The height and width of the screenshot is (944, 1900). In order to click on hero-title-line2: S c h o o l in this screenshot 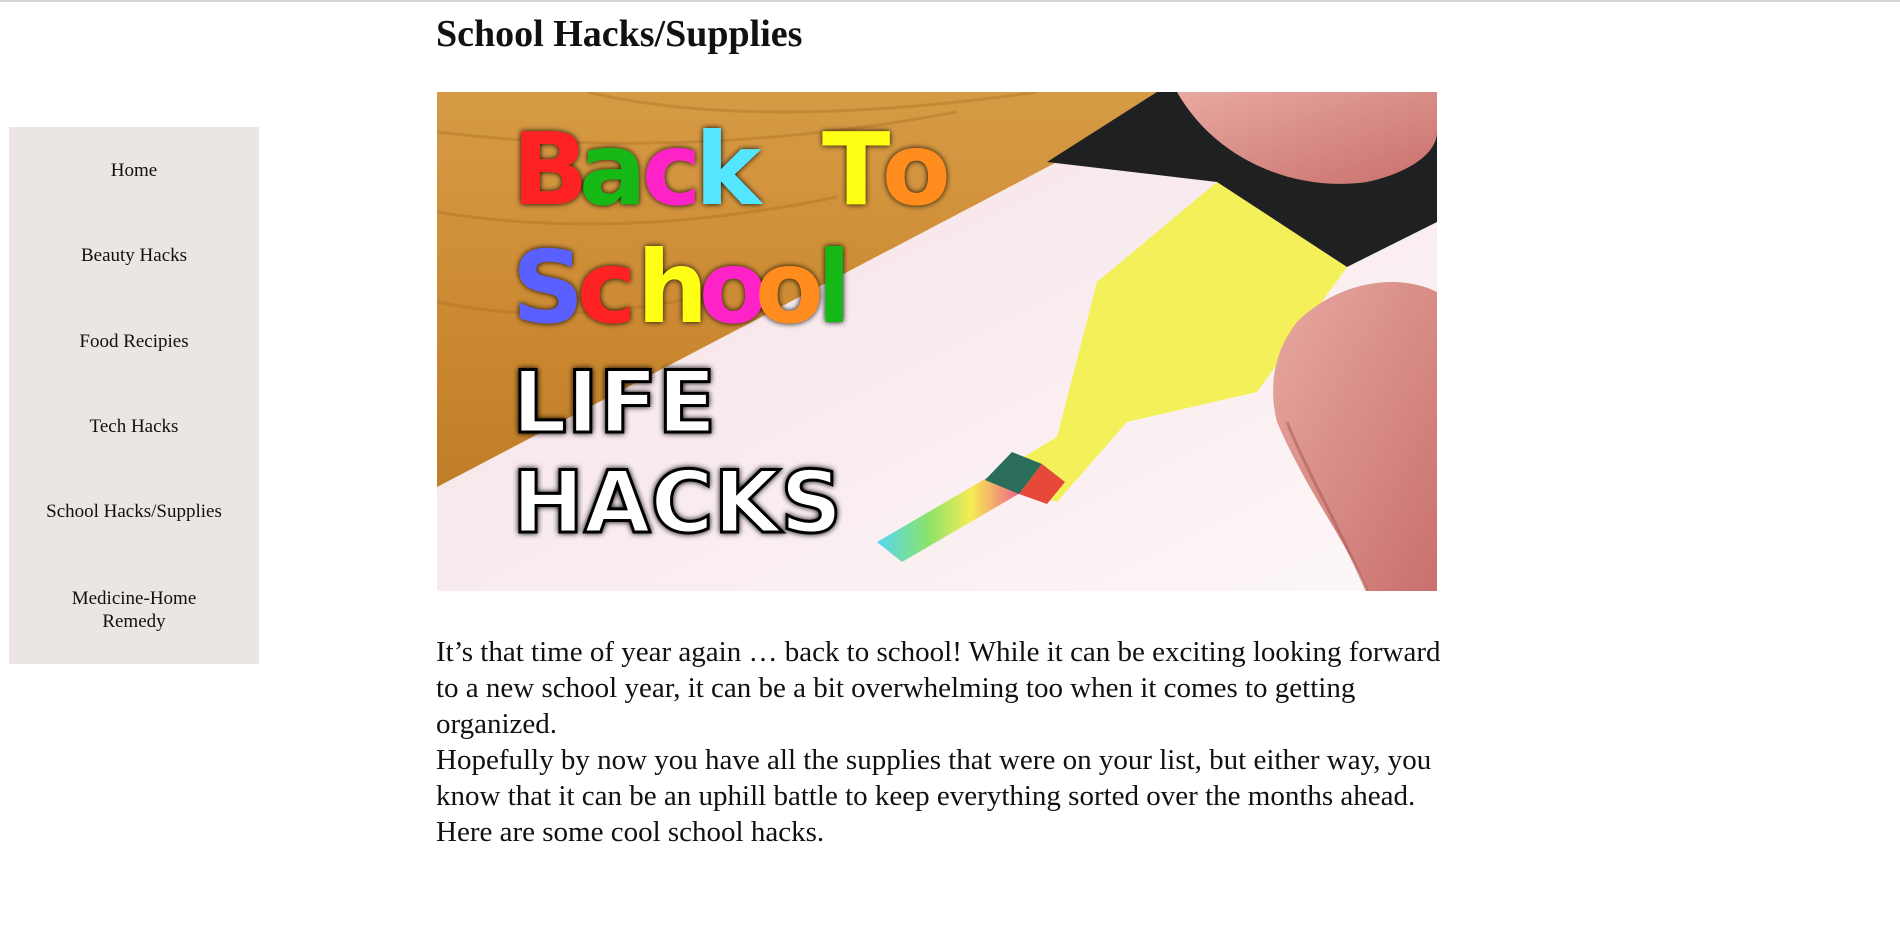, I will do `click(681, 287)`.